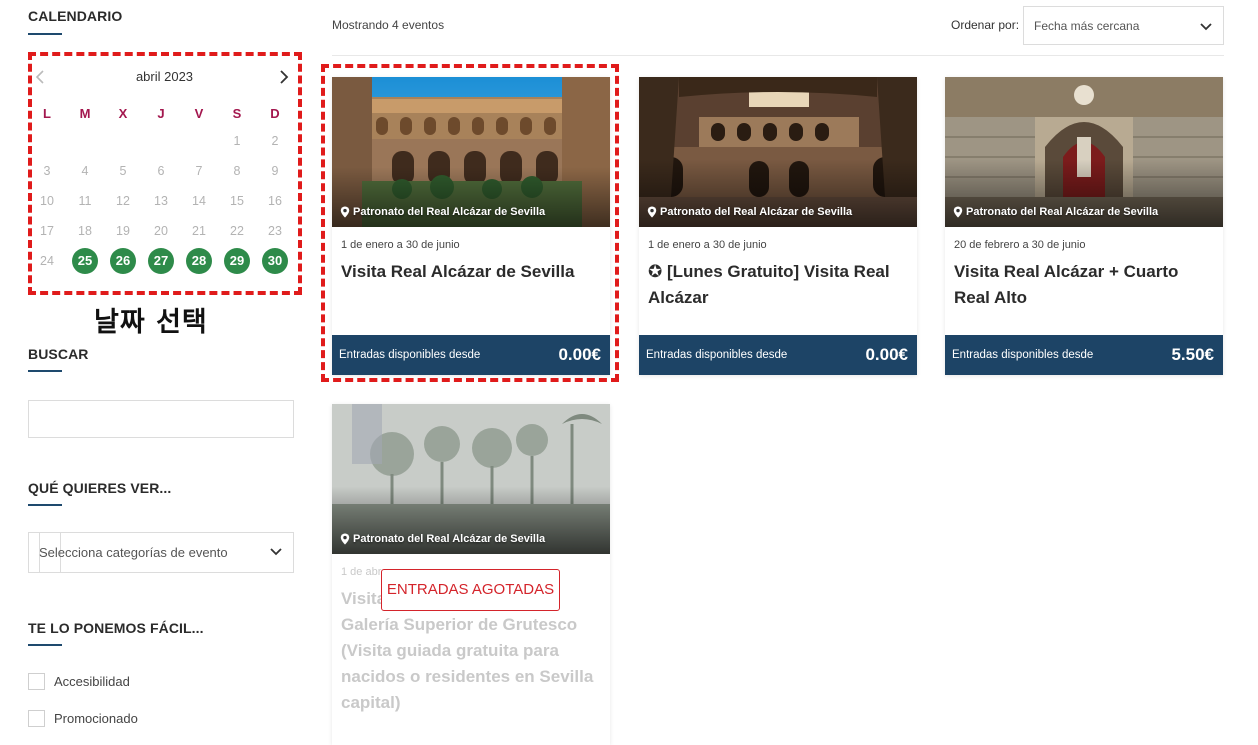  What do you see at coordinates (58, 354) in the screenshot?
I see `search-title: BUSCAR` at bounding box center [58, 354].